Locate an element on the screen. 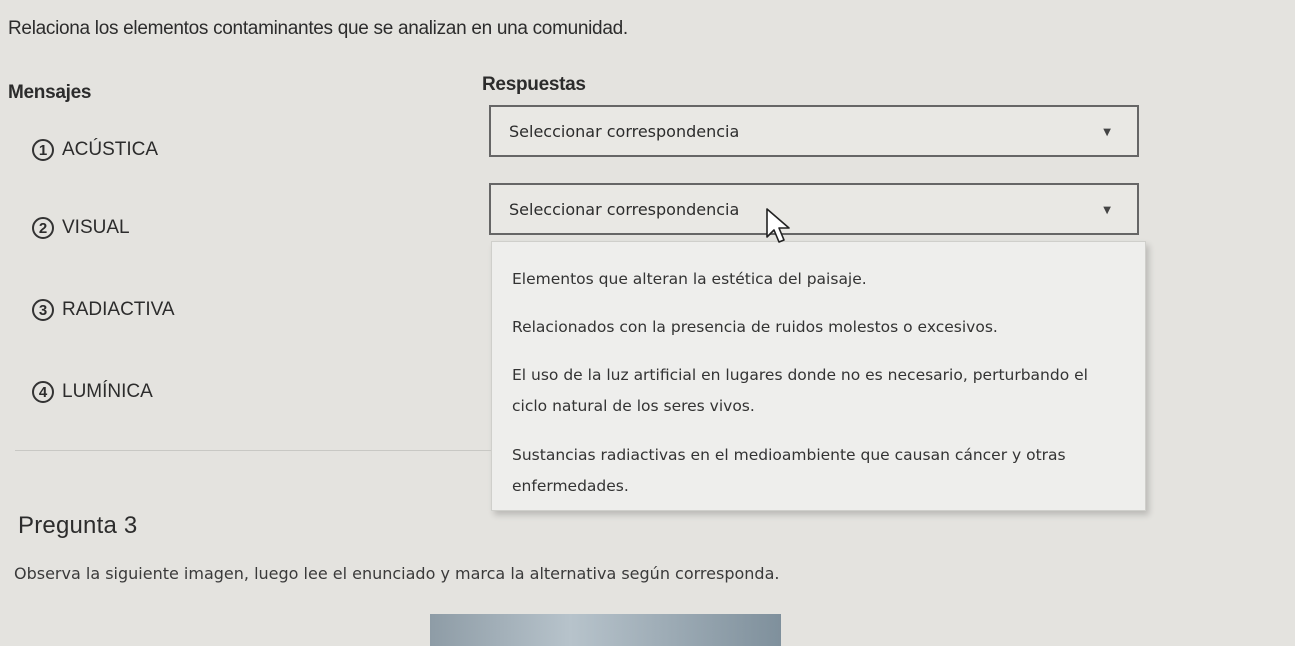  option-text: ciclo natural de los seres vivos. is located at coordinates (633, 406).